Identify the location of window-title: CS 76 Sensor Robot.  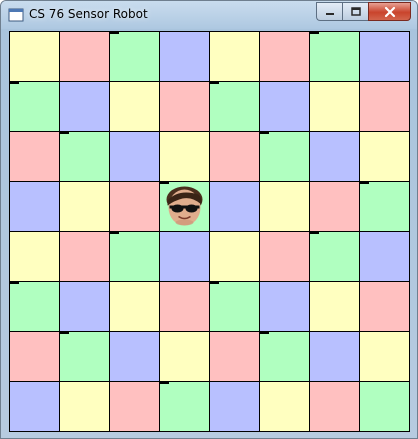
(88, 14).